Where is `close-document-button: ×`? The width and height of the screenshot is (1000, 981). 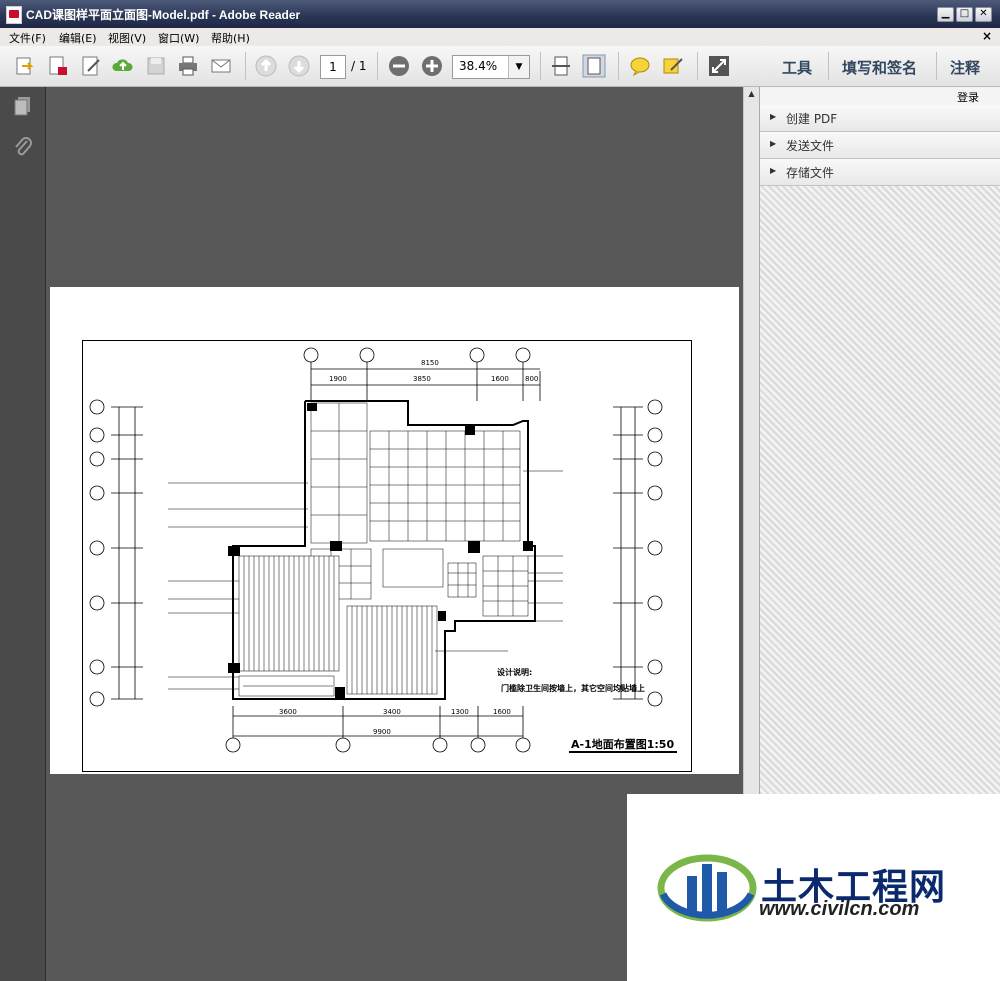 close-document-button: × is located at coordinates (987, 36).